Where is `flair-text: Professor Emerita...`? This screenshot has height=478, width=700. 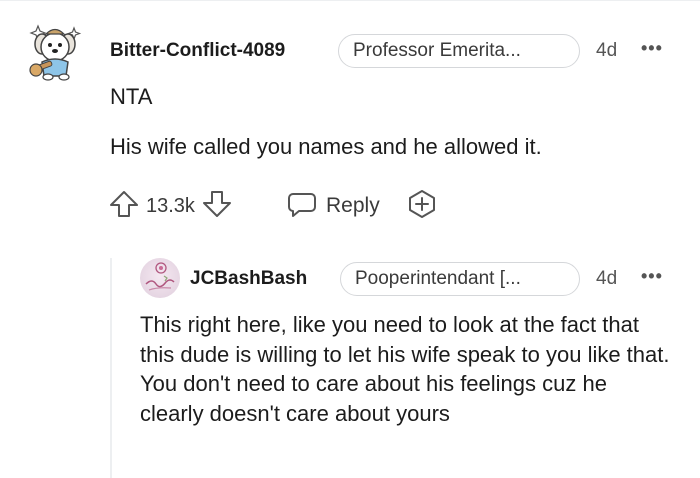
flair-text: Professor Emerita... is located at coordinates (437, 50).